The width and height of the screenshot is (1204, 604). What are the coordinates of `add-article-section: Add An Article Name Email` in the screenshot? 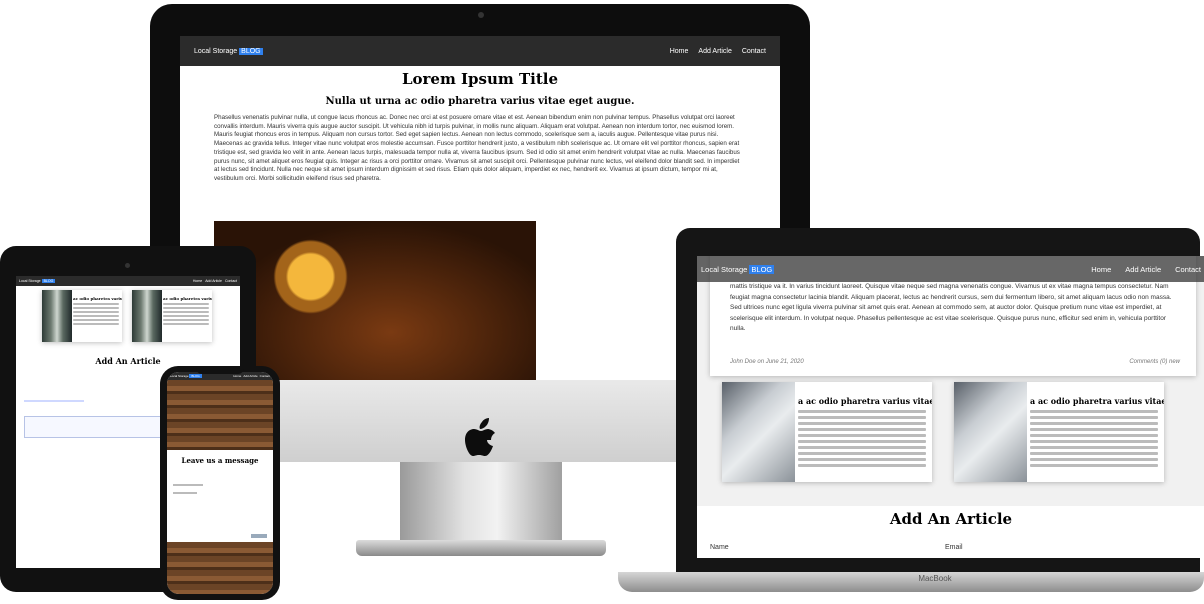 It's located at (950, 532).